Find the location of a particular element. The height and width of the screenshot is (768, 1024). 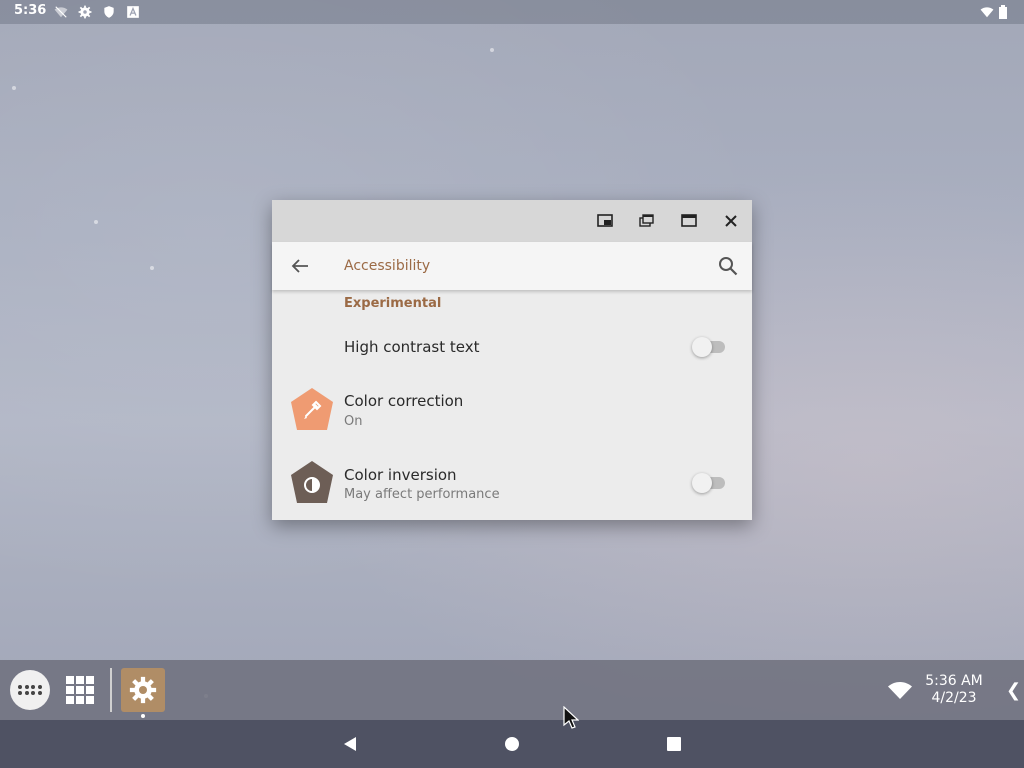

navigation-bar is located at coordinates (512, 744).